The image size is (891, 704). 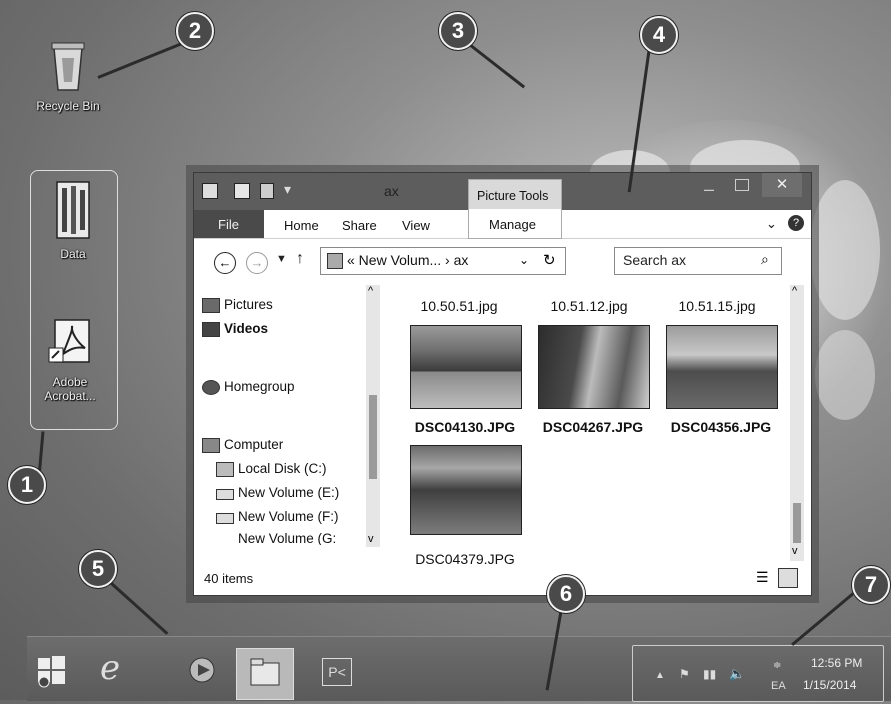 What do you see at coordinates (259, 386) in the screenshot?
I see `nav-label: Homegroup` at bounding box center [259, 386].